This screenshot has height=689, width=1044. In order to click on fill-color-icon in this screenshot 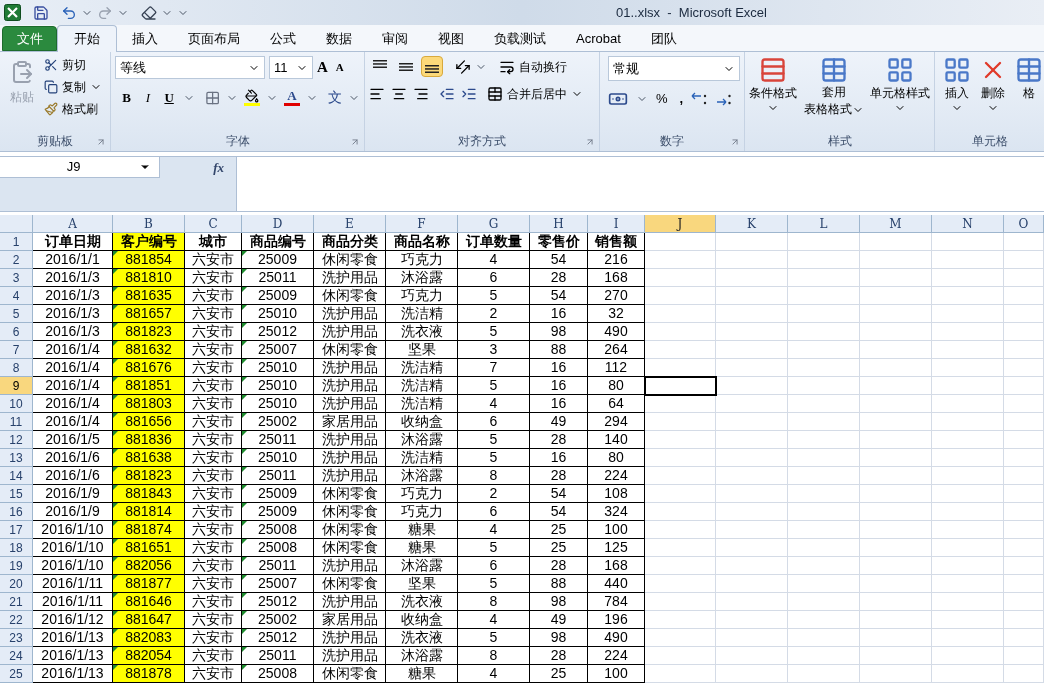, I will do `click(252, 97)`.